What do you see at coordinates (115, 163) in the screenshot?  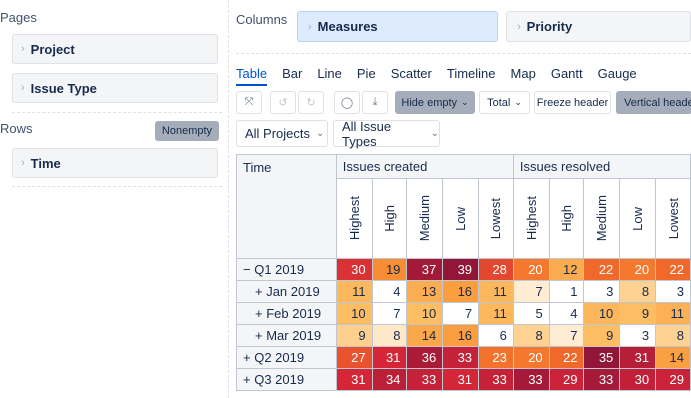 I see `rows-item-time: › Time` at bounding box center [115, 163].